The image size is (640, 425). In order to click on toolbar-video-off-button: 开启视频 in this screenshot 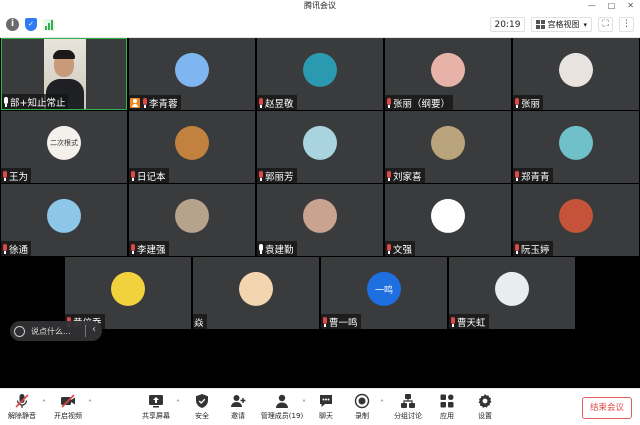, I will do `click(68, 407)`.